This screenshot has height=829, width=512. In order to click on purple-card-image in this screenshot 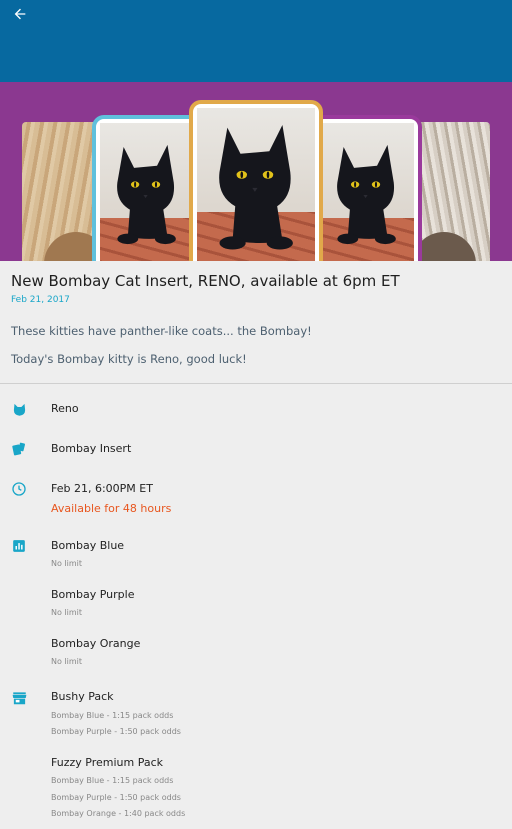, I will do `click(367, 188)`.